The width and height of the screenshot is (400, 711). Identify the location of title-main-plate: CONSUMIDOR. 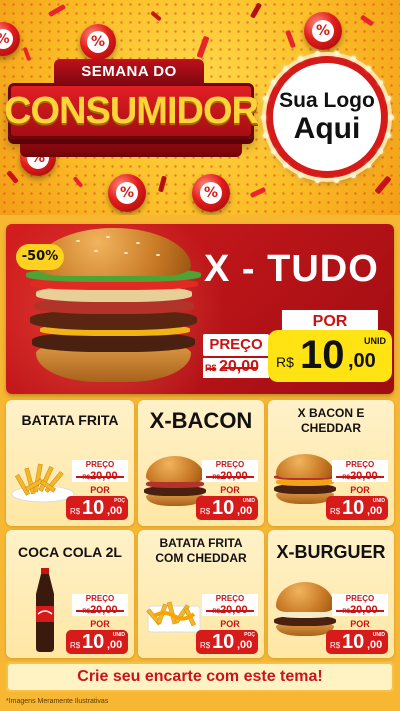
(131, 111).